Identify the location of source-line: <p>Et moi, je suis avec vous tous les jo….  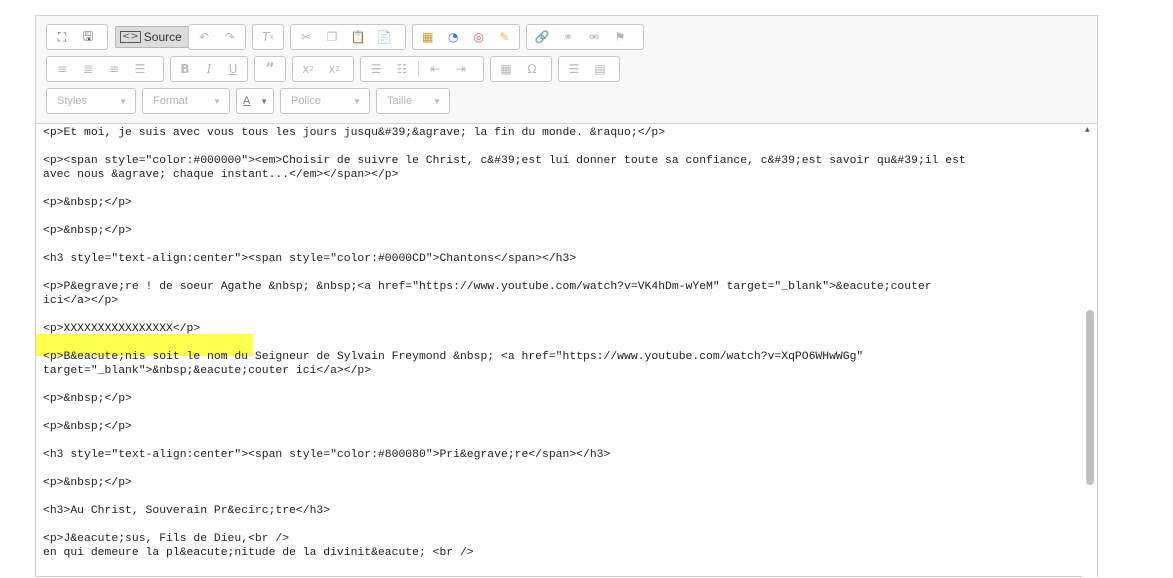
(354, 133).